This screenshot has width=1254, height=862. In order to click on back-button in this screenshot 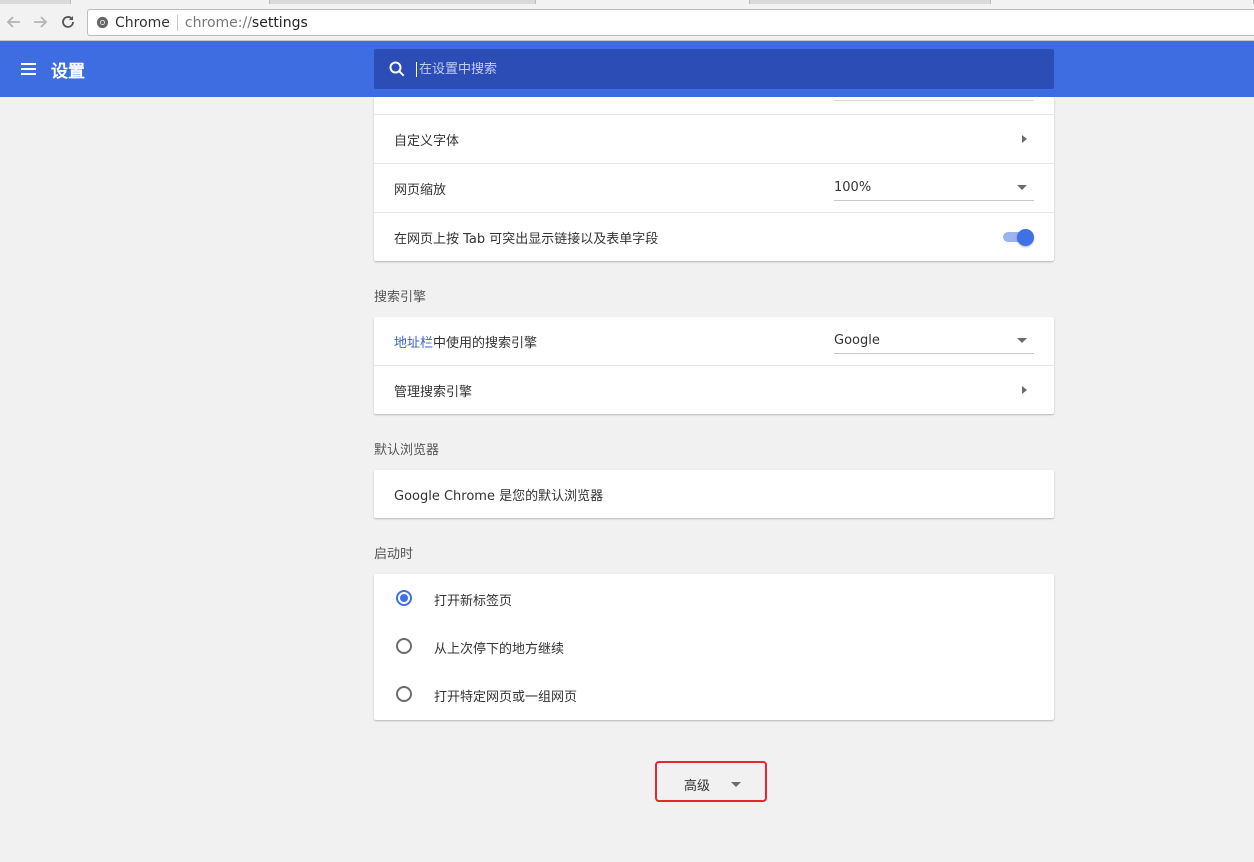, I will do `click(14, 22)`.